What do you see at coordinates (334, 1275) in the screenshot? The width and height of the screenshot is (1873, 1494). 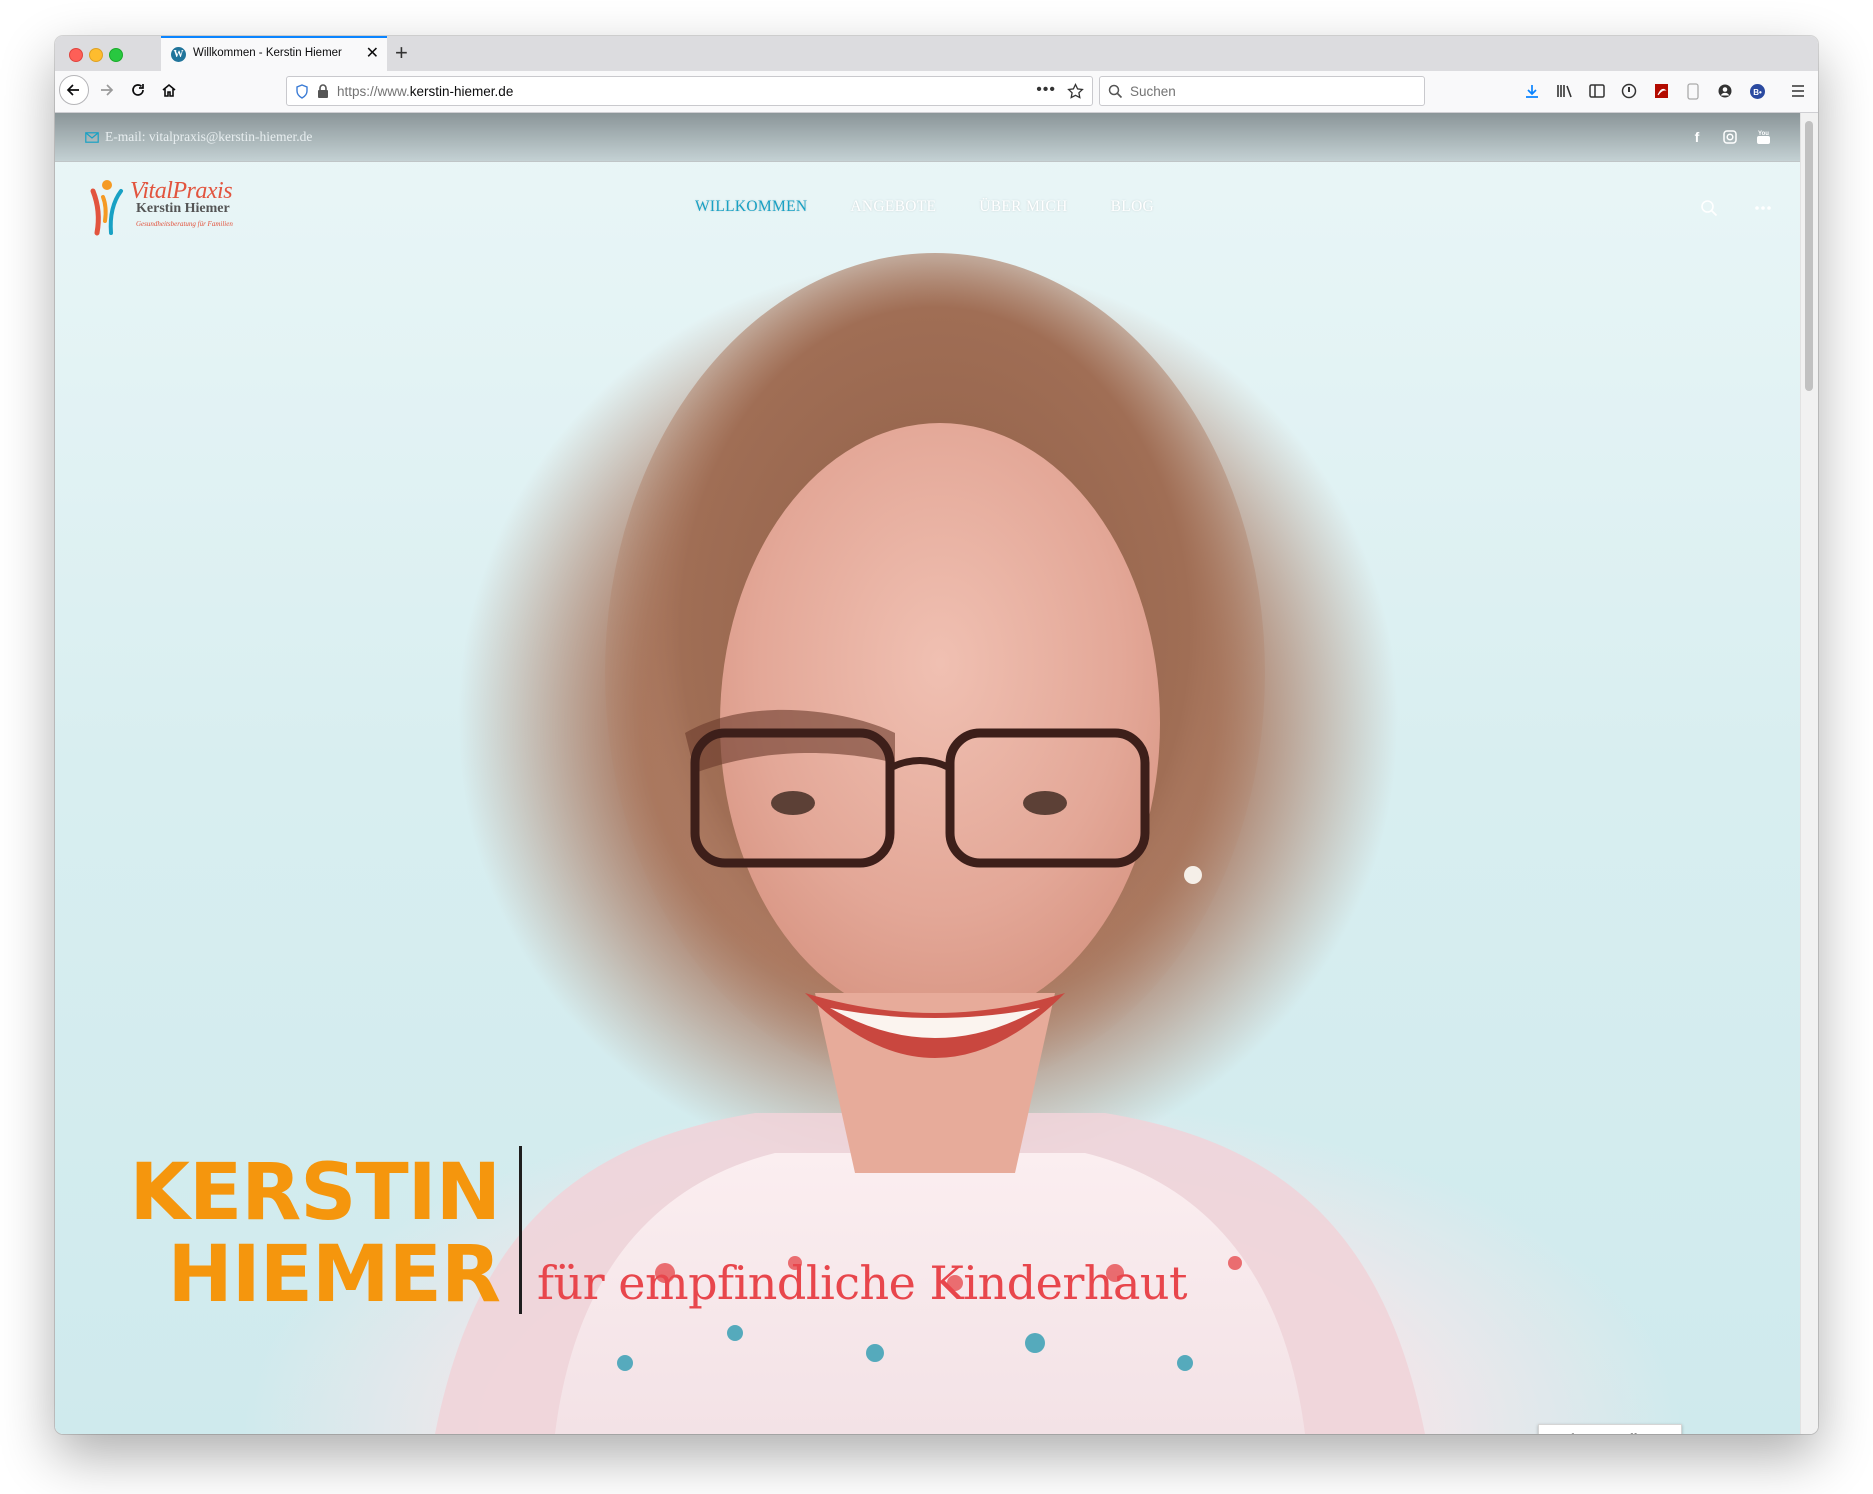 I see `hero-last-name: HIEMER` at bounding box center [334, 1275].